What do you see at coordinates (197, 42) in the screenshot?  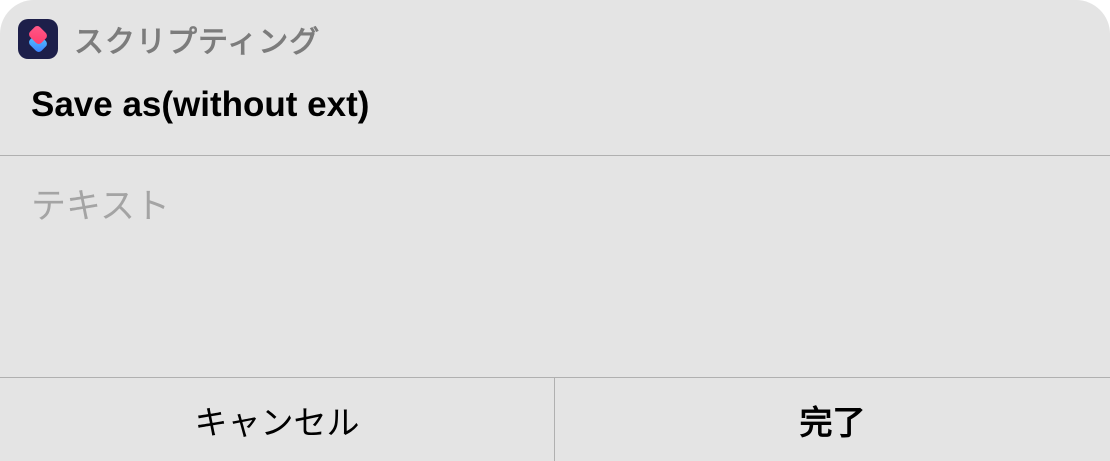 I see `app-name: スクリプティング` at bounding box center [197, 42].